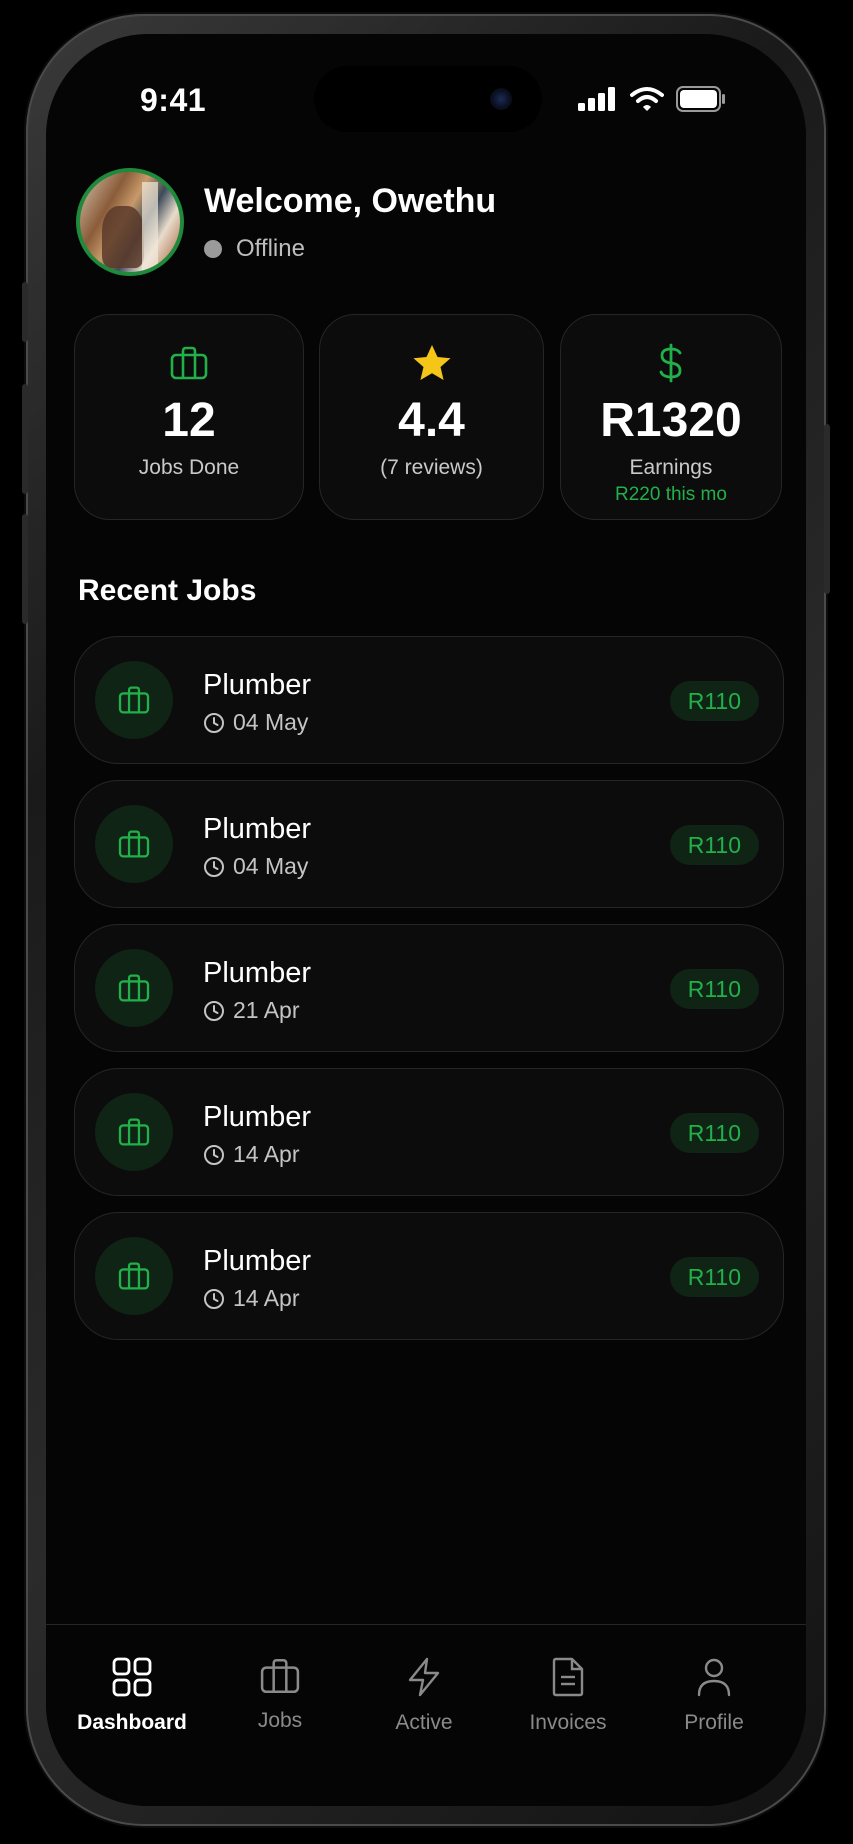 Image resolution: width=853 pixels, height=1844 pixels. Describe the element at coordinates (280, 1695) in the screenshot. I see `tab-jobs: Jobs` at that location.